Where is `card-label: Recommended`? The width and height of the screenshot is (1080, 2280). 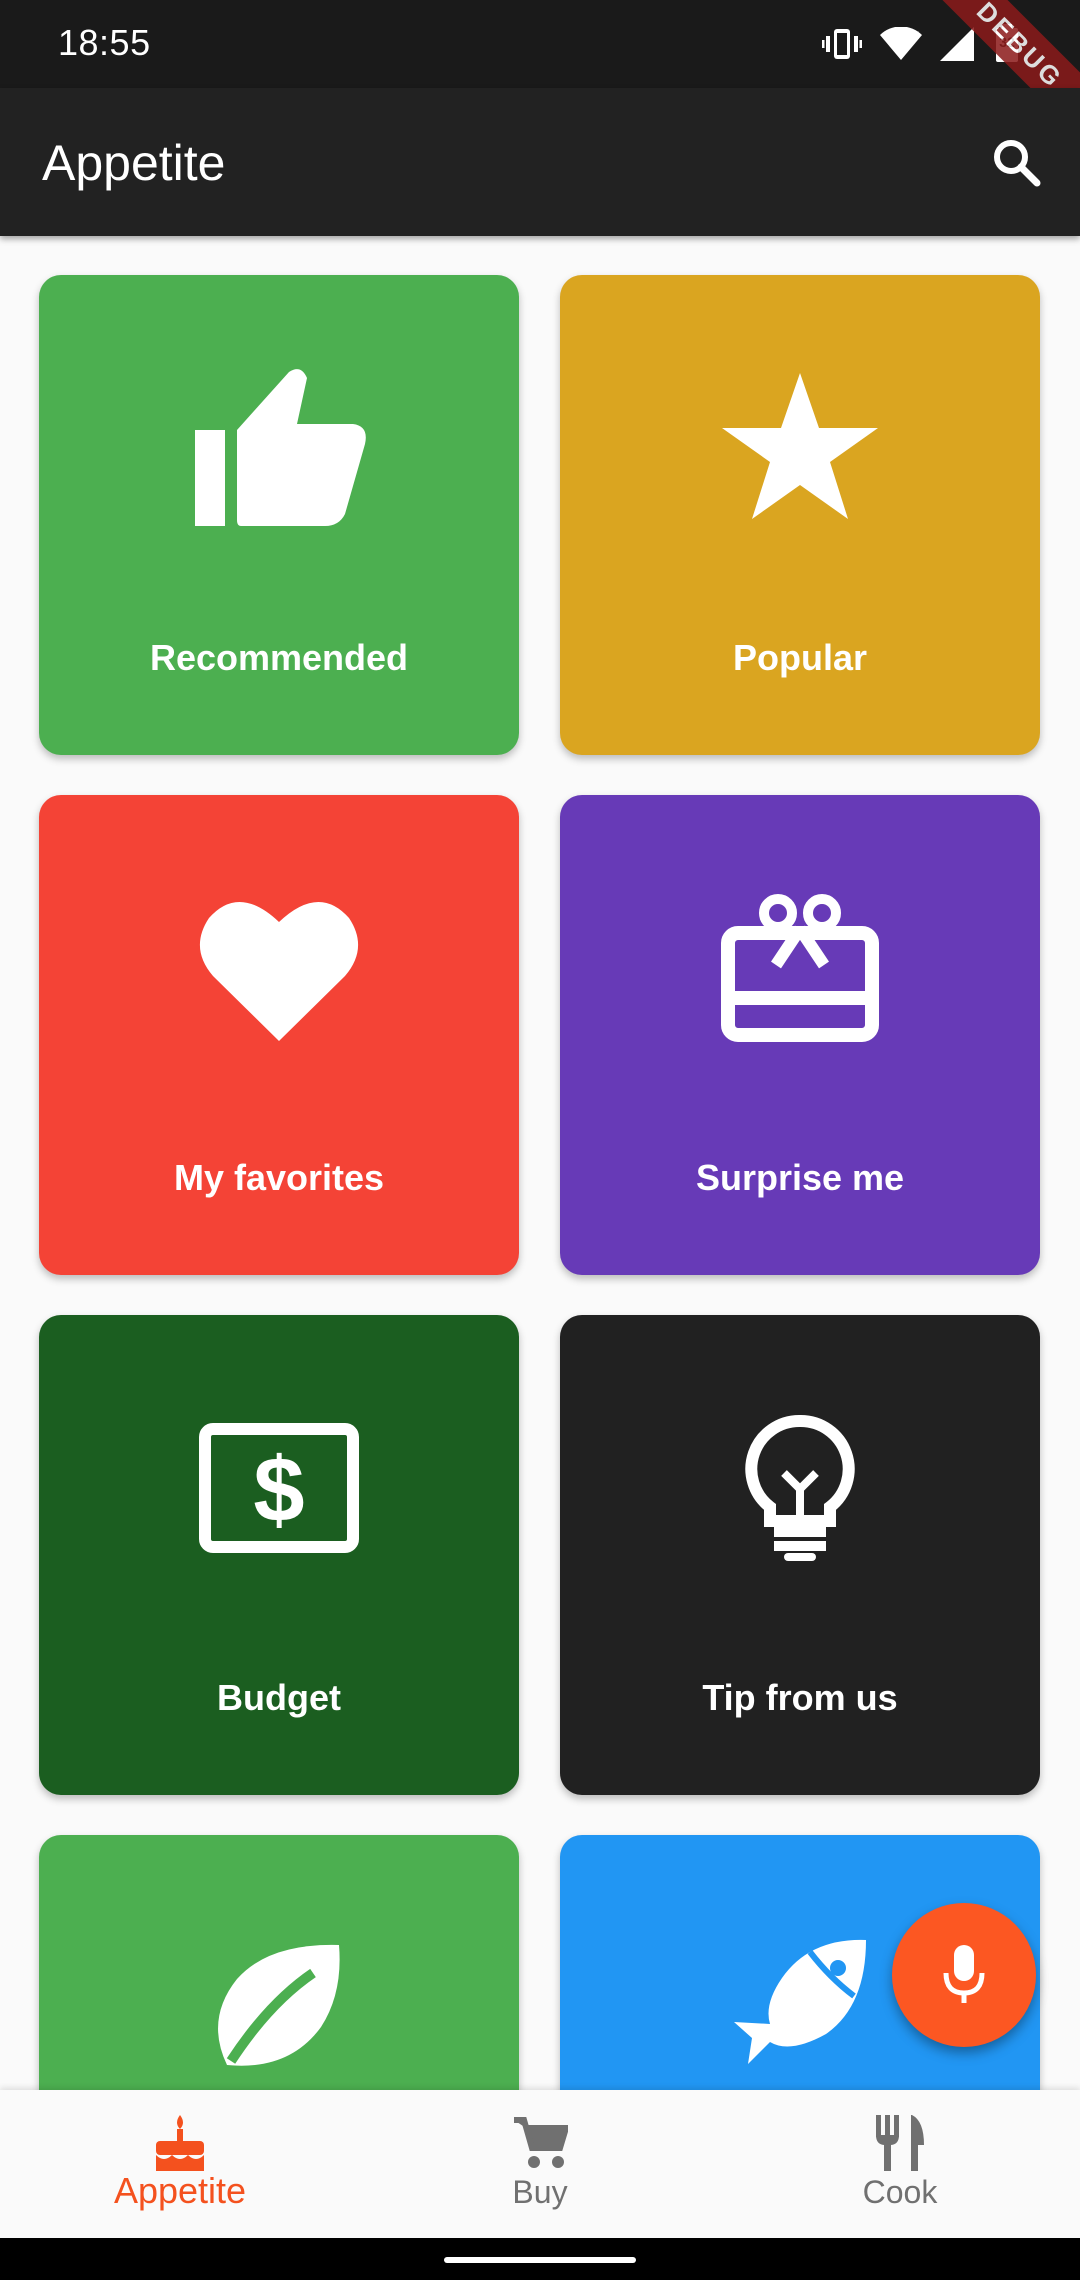
card-label: Recommended is located at coordinates (279, 657).